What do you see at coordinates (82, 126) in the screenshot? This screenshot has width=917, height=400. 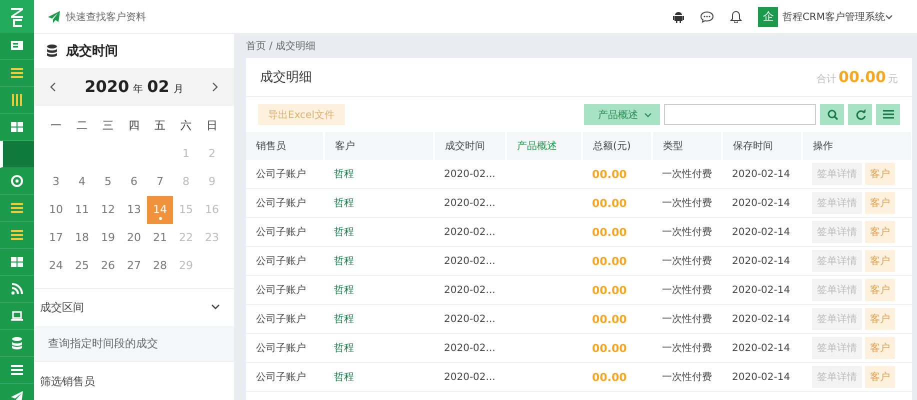 I see `weekday-label: 二` at bounding box center [82, 126].